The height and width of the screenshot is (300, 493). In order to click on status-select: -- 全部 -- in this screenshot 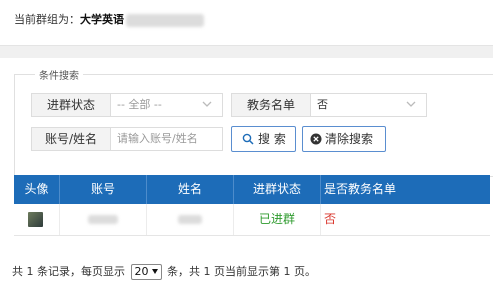, I will do `click(166, 105)`.